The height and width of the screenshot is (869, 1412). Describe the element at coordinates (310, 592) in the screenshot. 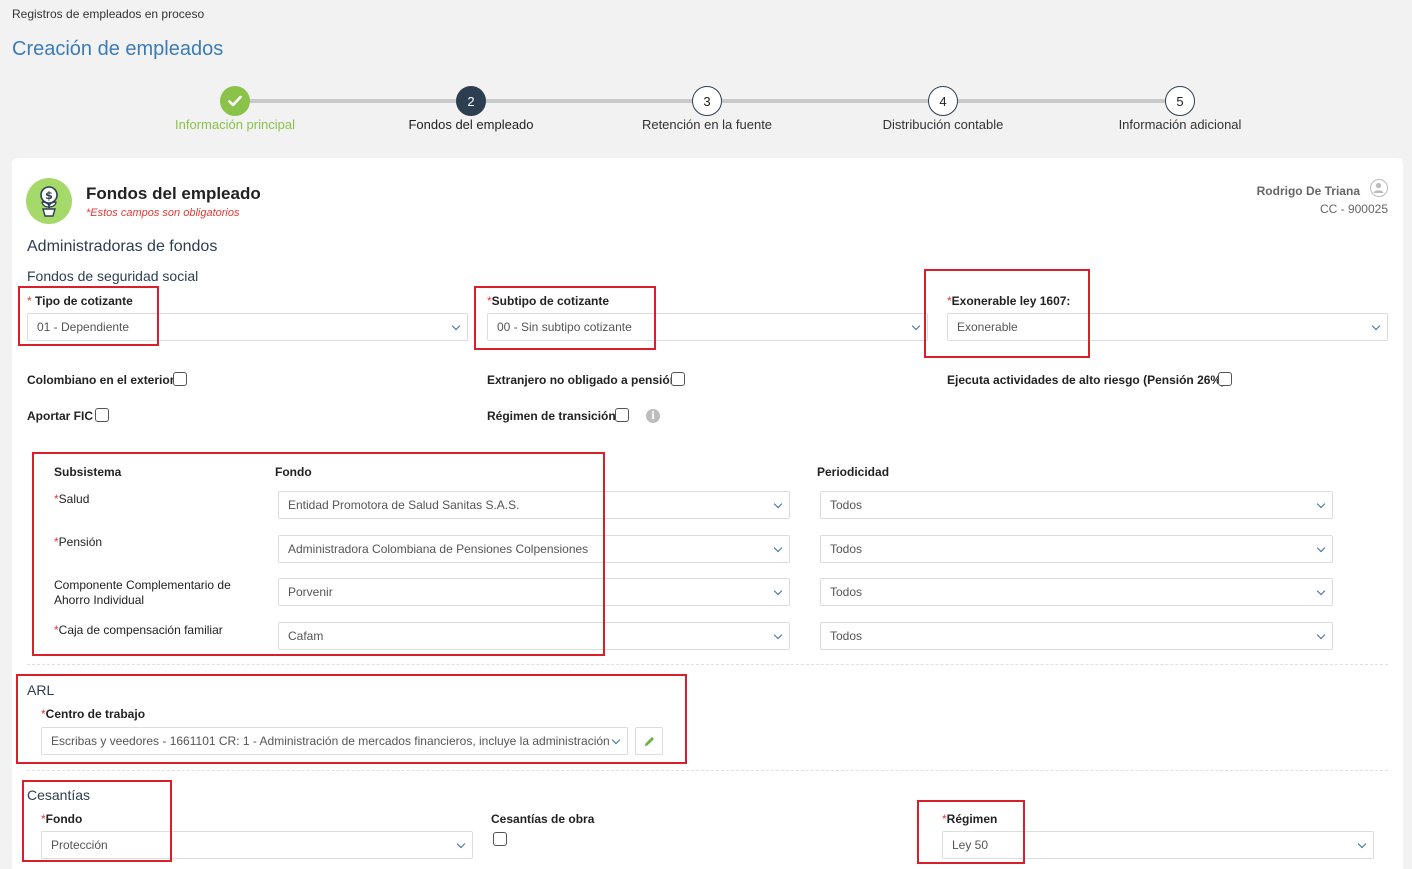

I see `componente-fondo-value: Porvenir` at that location.